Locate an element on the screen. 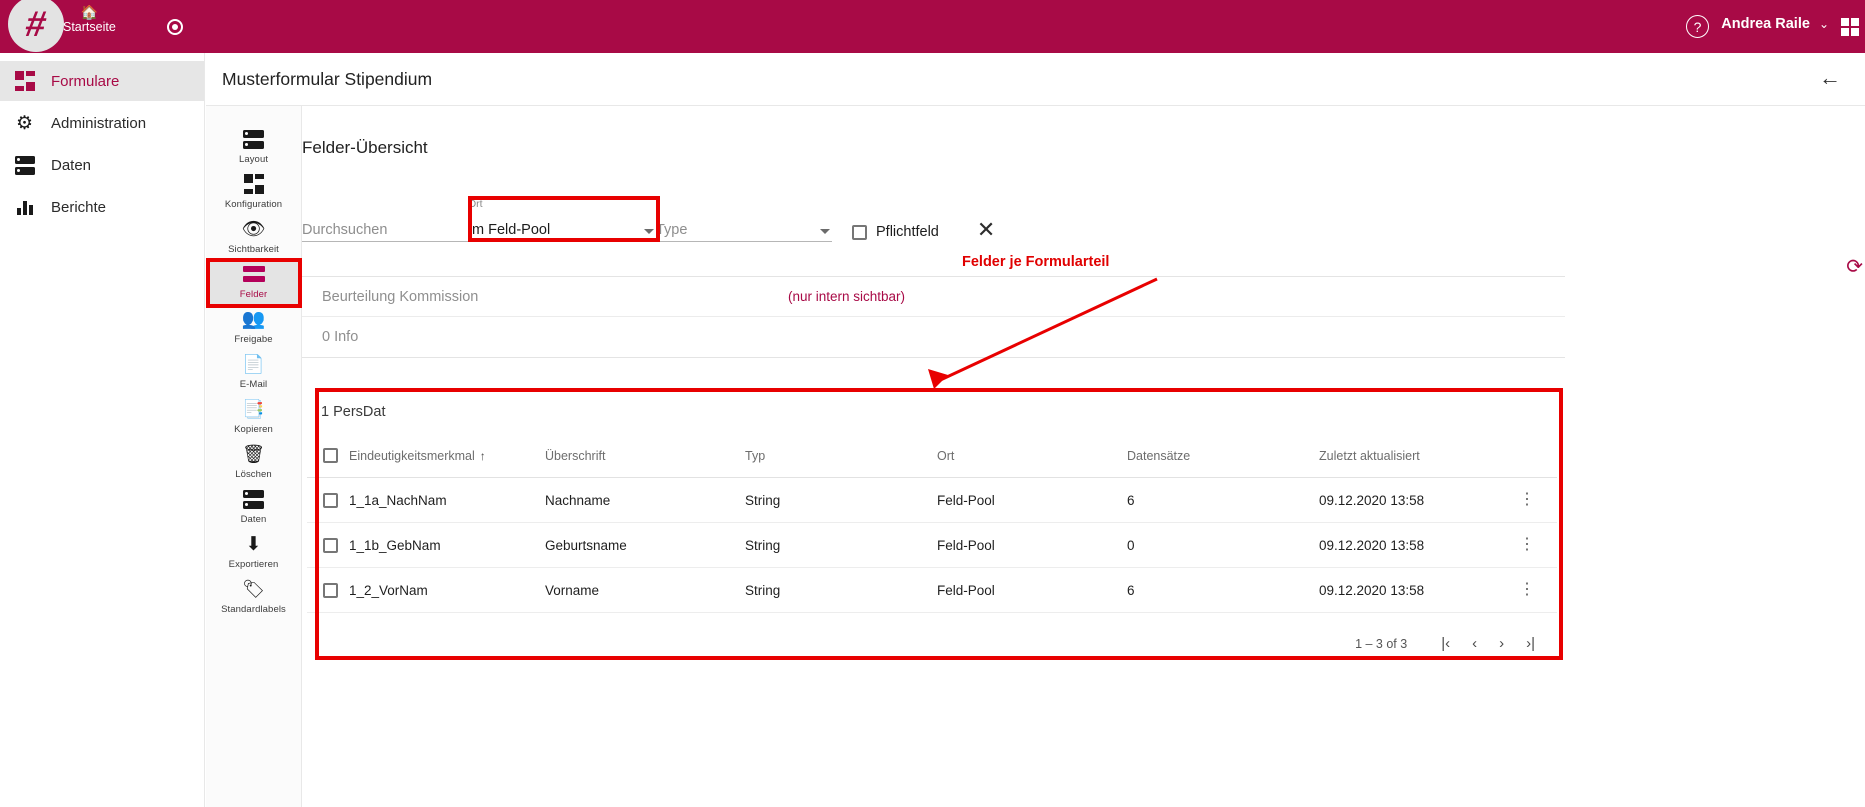  rail-item-freigabe: 👥 Freigabe is located at coordinates (253, 326).